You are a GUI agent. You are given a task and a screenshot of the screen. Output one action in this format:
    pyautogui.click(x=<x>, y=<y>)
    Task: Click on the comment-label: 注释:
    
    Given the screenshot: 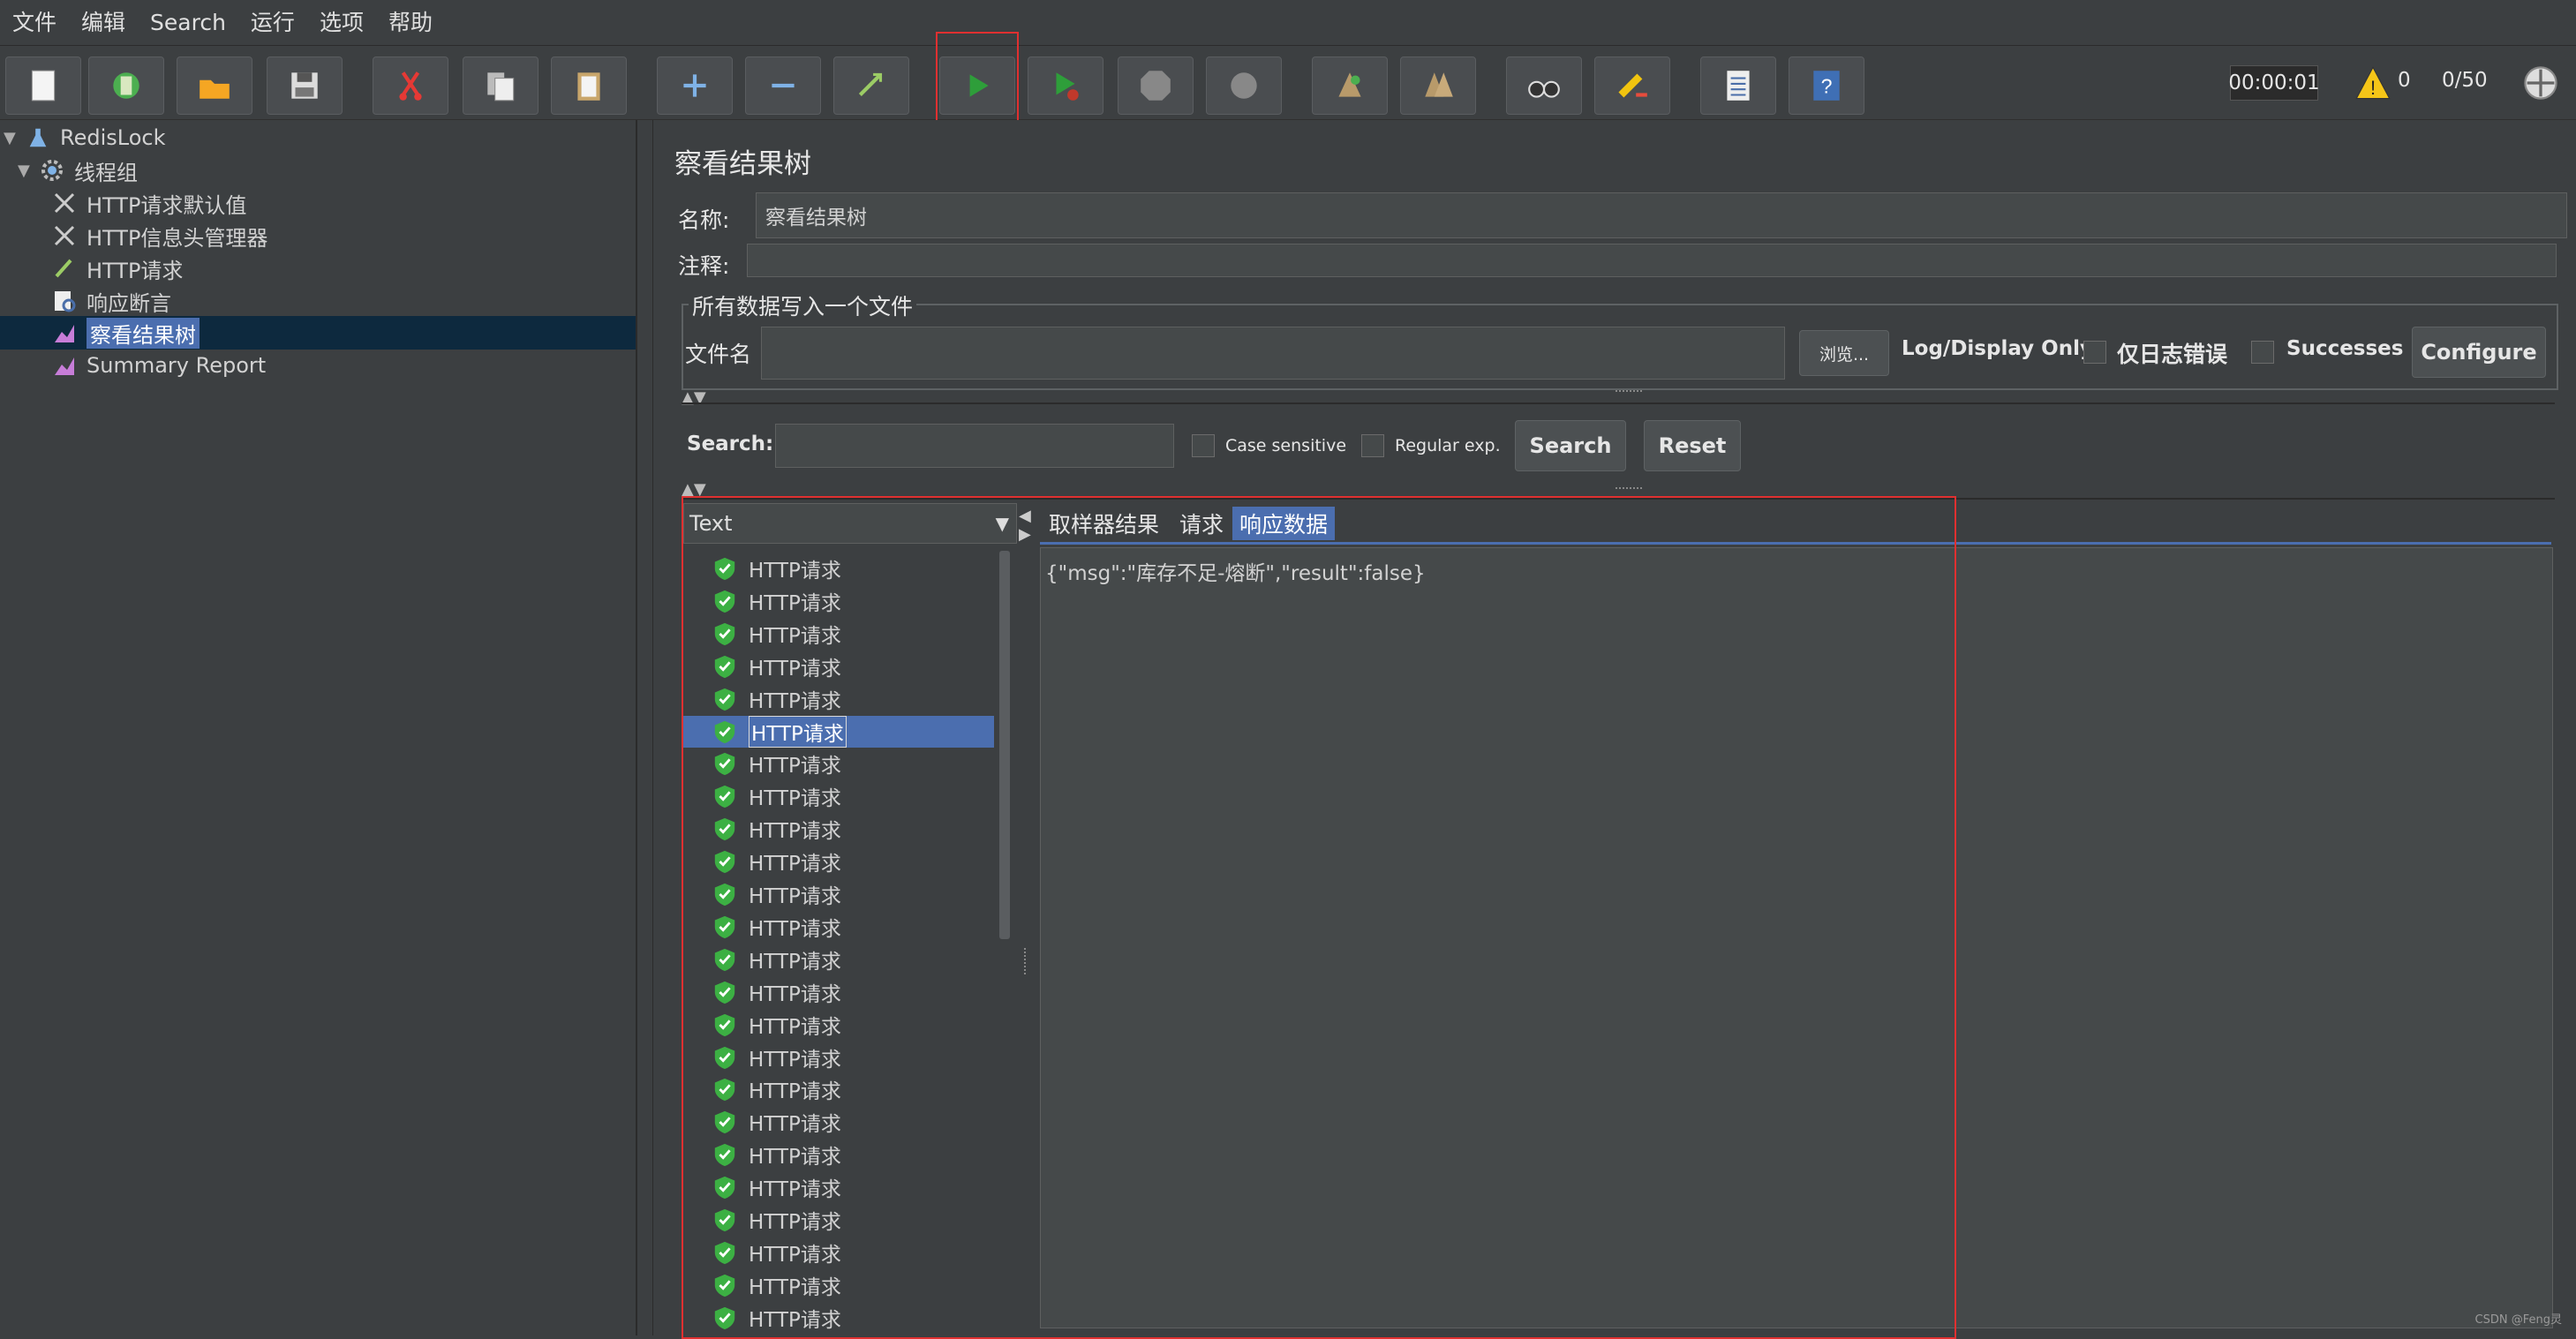 What is the action you would take?
    pyautogui.click(x=704, y=266)
    